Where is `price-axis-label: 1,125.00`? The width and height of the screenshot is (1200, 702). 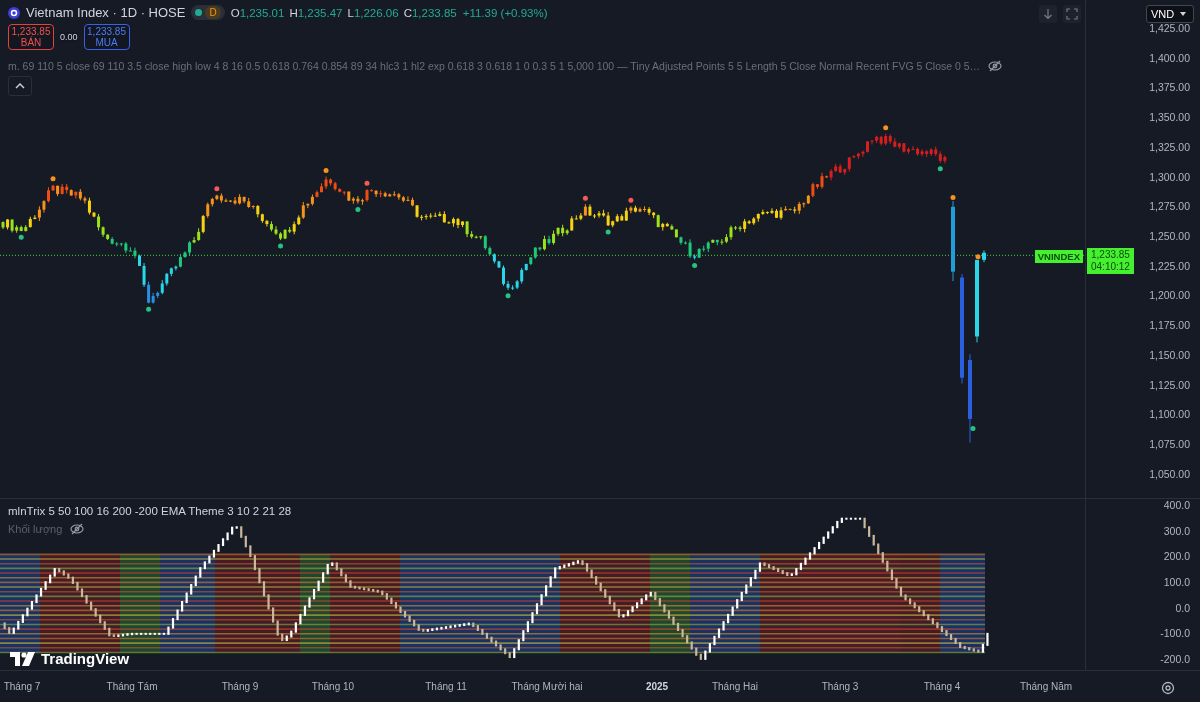 price-axis-label: 1,125.00 is located at coordinates (1169, 384).